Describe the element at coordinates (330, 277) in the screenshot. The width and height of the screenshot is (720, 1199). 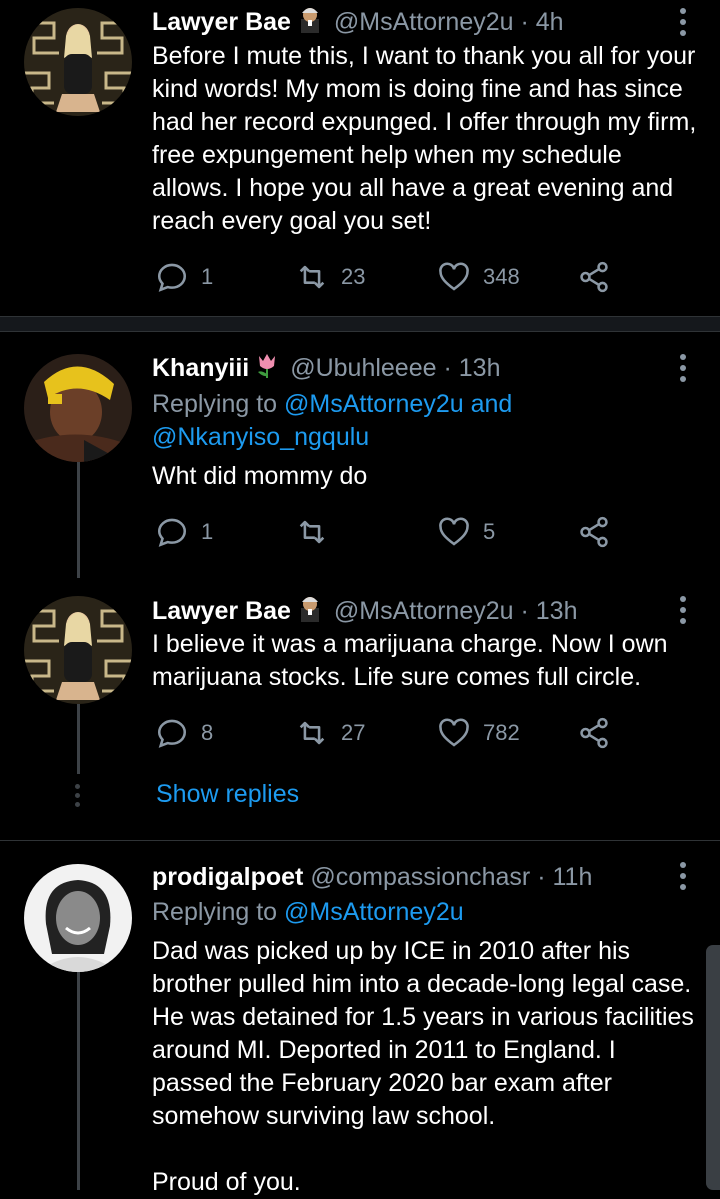
I see `retweet-button: 23` at that location.